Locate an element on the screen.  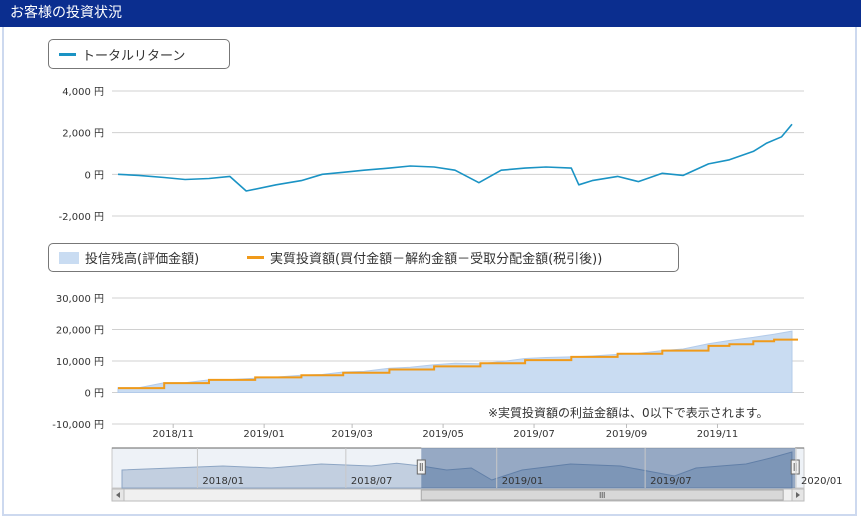
balance-area is located at coordinates (455, 361).